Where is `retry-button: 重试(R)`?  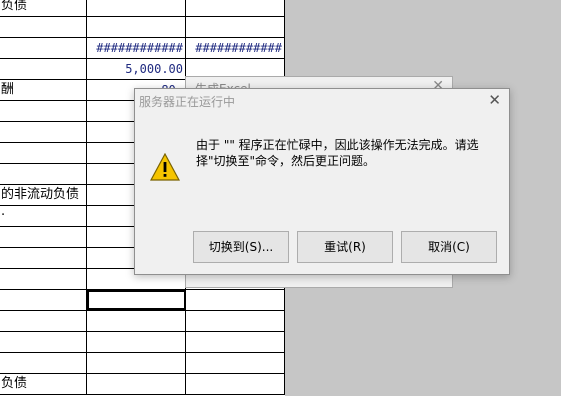
retry-button: 重试(R) is located at coordinates (345, 247).